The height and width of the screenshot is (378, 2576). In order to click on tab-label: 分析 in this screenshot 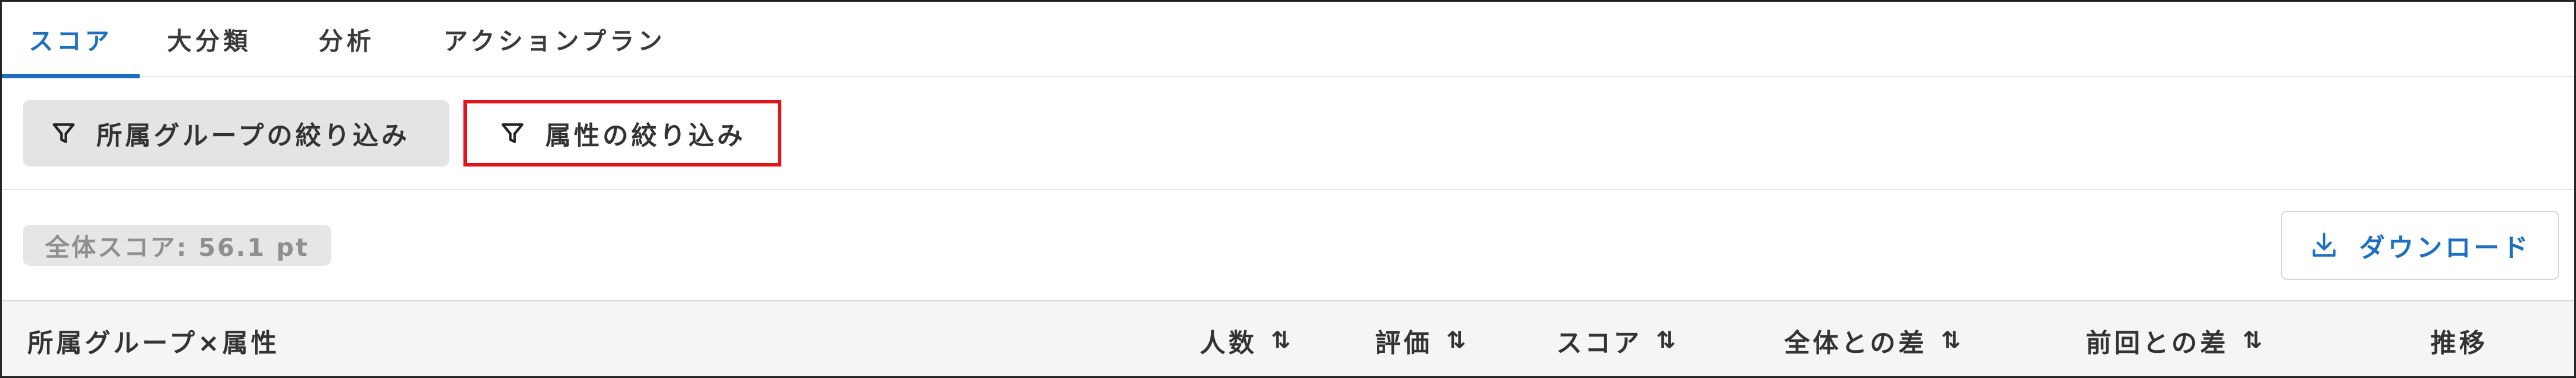, I will do `click(346, 42)`.